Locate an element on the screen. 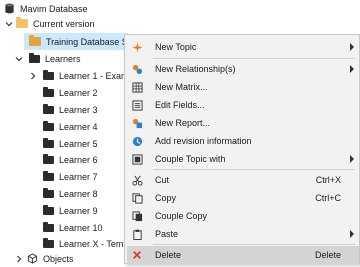  tree-node-learner-2: Learner 2 is located at coordinates (70, 92).